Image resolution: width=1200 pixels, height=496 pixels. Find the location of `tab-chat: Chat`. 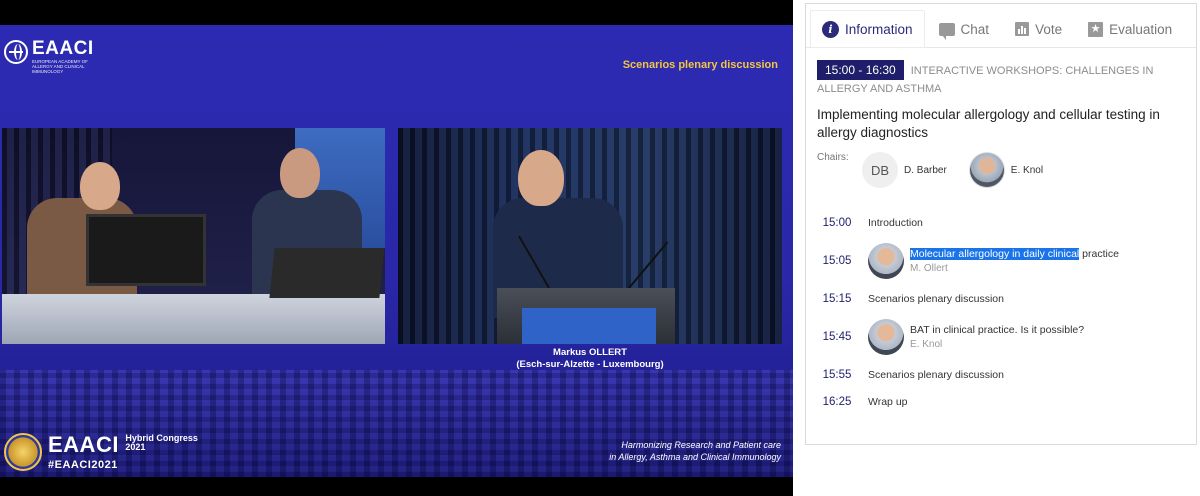

tab-chat: Chat is located at coordinates (964, 29).